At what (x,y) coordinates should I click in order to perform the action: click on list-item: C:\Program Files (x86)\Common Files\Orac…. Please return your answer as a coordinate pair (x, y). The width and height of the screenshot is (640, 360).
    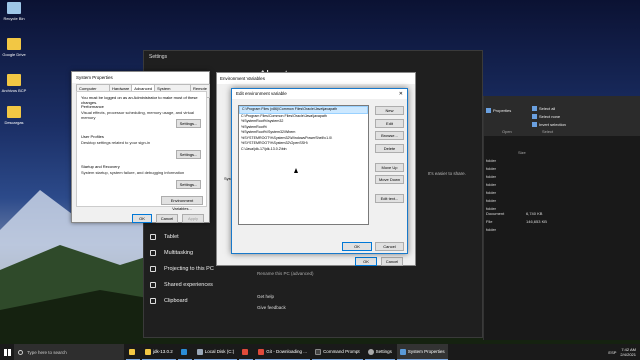
    Looking at the image, I should click on (303, 110).